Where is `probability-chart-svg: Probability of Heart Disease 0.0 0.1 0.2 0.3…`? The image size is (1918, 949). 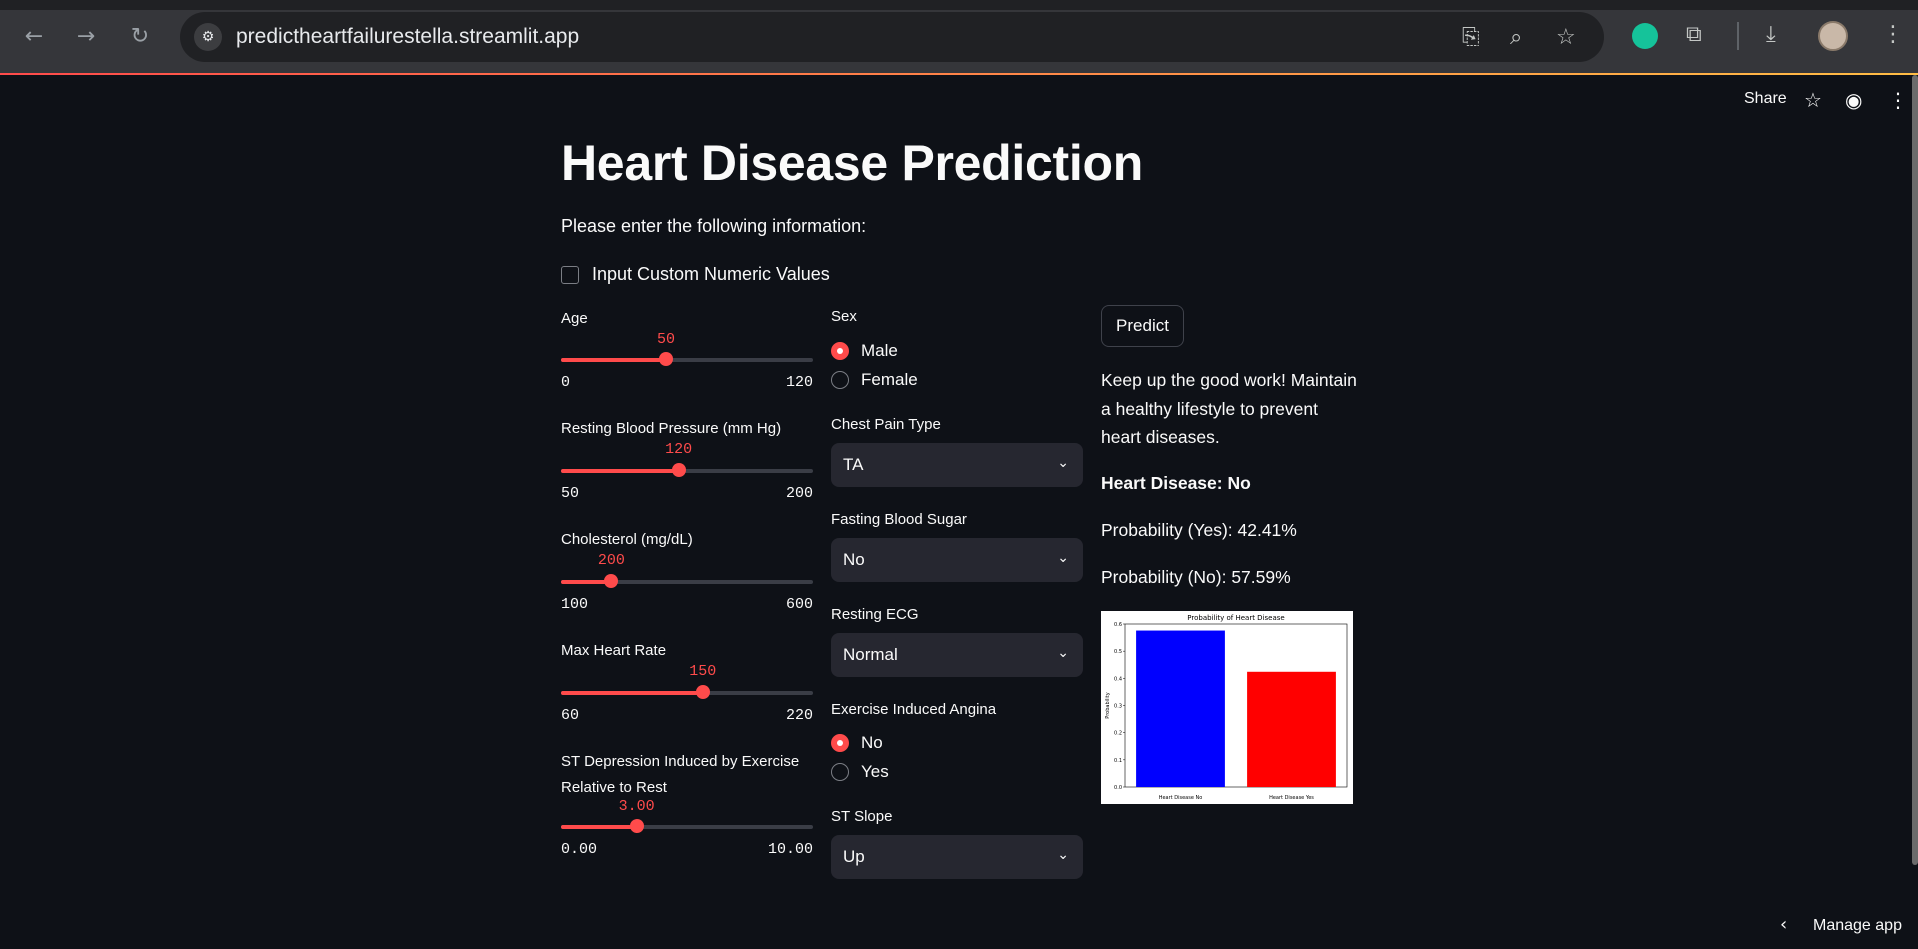
probability-chart-svg: Probability of Heart Disease 0.0 0.1 0.2 0.3… is located at coordinates (1226, 707).